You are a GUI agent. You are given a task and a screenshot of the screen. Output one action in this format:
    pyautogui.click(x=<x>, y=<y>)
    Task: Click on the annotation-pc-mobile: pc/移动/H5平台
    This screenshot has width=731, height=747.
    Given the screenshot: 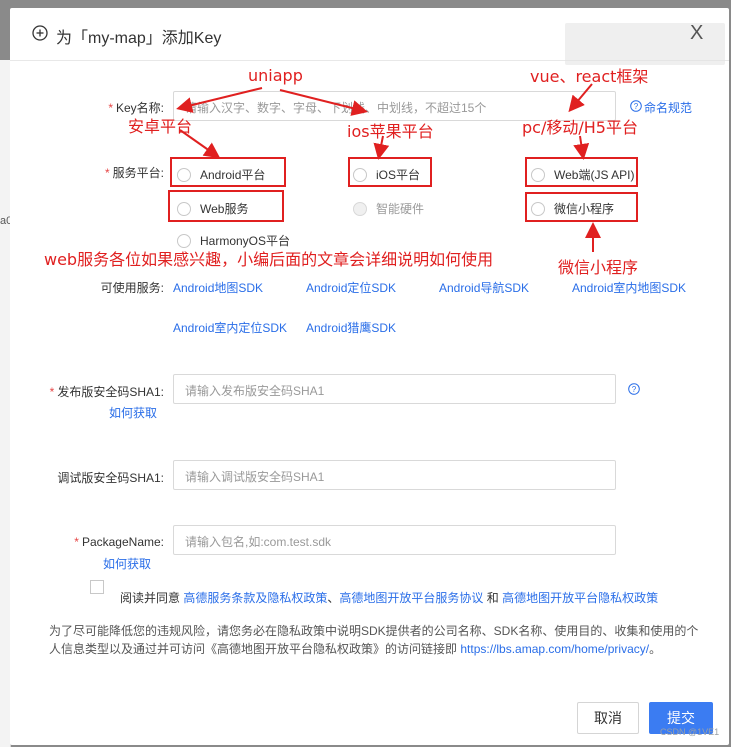 What is the action you would take?
    pyautogui.click(x=580, y=127)
    